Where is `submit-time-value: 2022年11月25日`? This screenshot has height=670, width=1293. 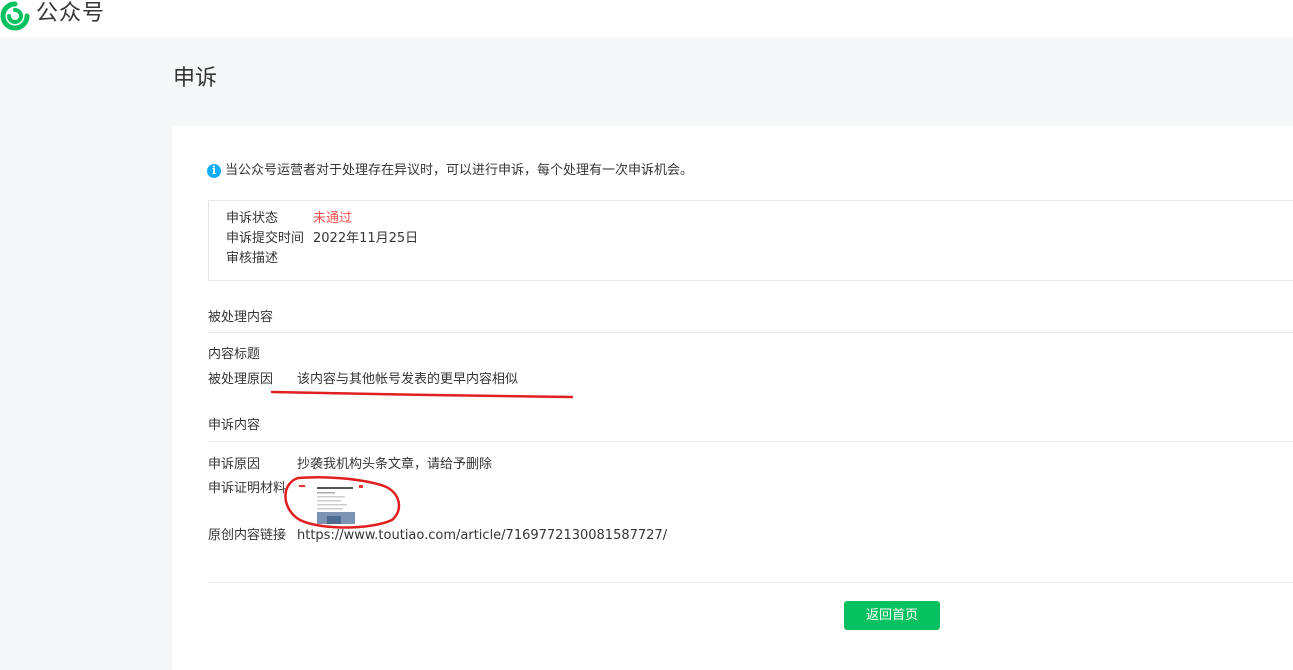 submit-time-value: 2022年11月25日 is located at coordinates (366, 238).